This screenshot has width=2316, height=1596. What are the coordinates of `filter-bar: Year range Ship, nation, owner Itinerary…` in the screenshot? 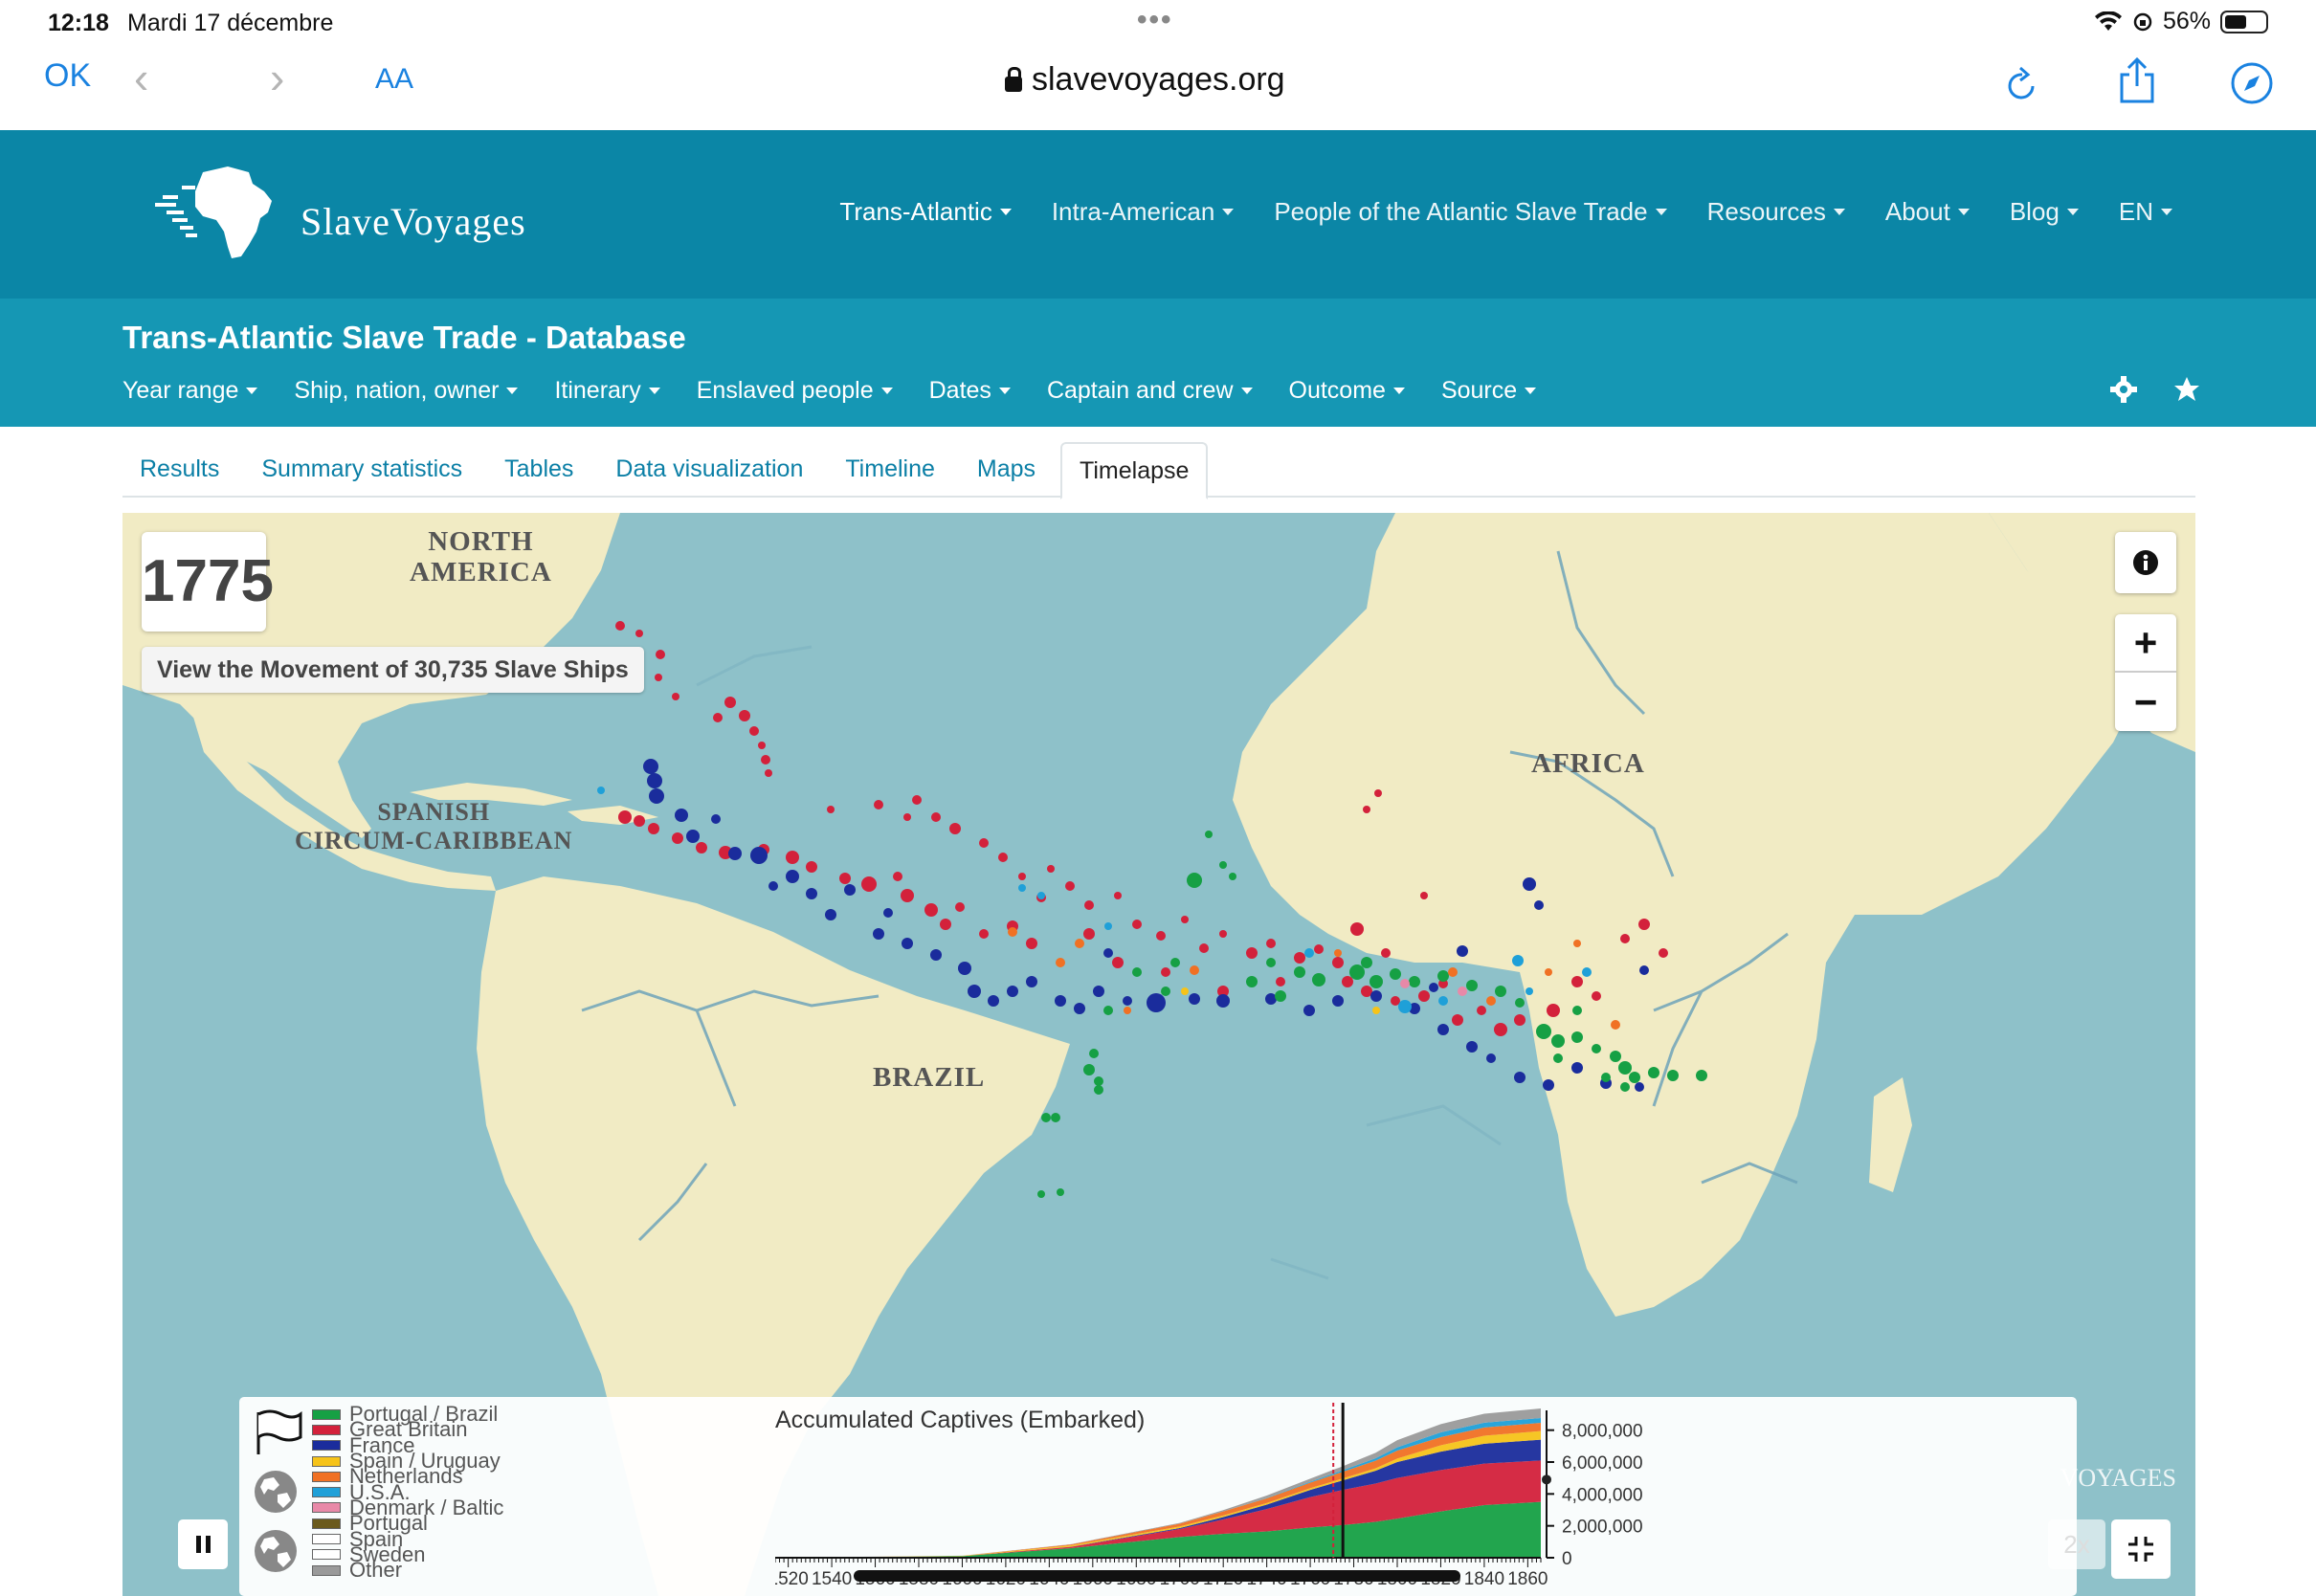 It's located at (829, 391).